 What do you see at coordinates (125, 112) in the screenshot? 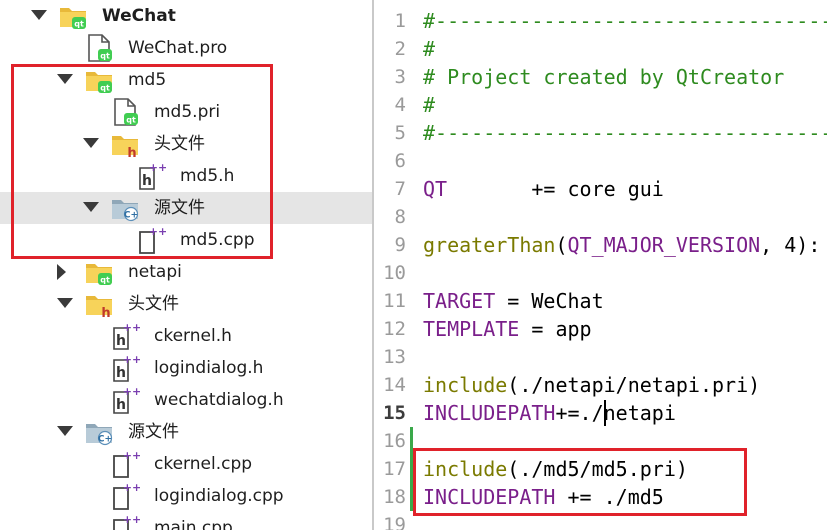
I see `qt-pri-file-icon` at bounding box center [125, 112].